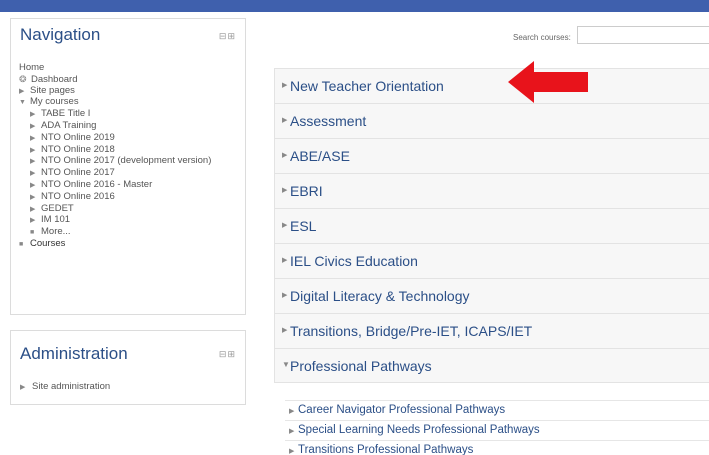 The width and height of the screenshot is (709, 455). I want to click on category-item: ▶ New Teacher Orientation, so click(491, 85).